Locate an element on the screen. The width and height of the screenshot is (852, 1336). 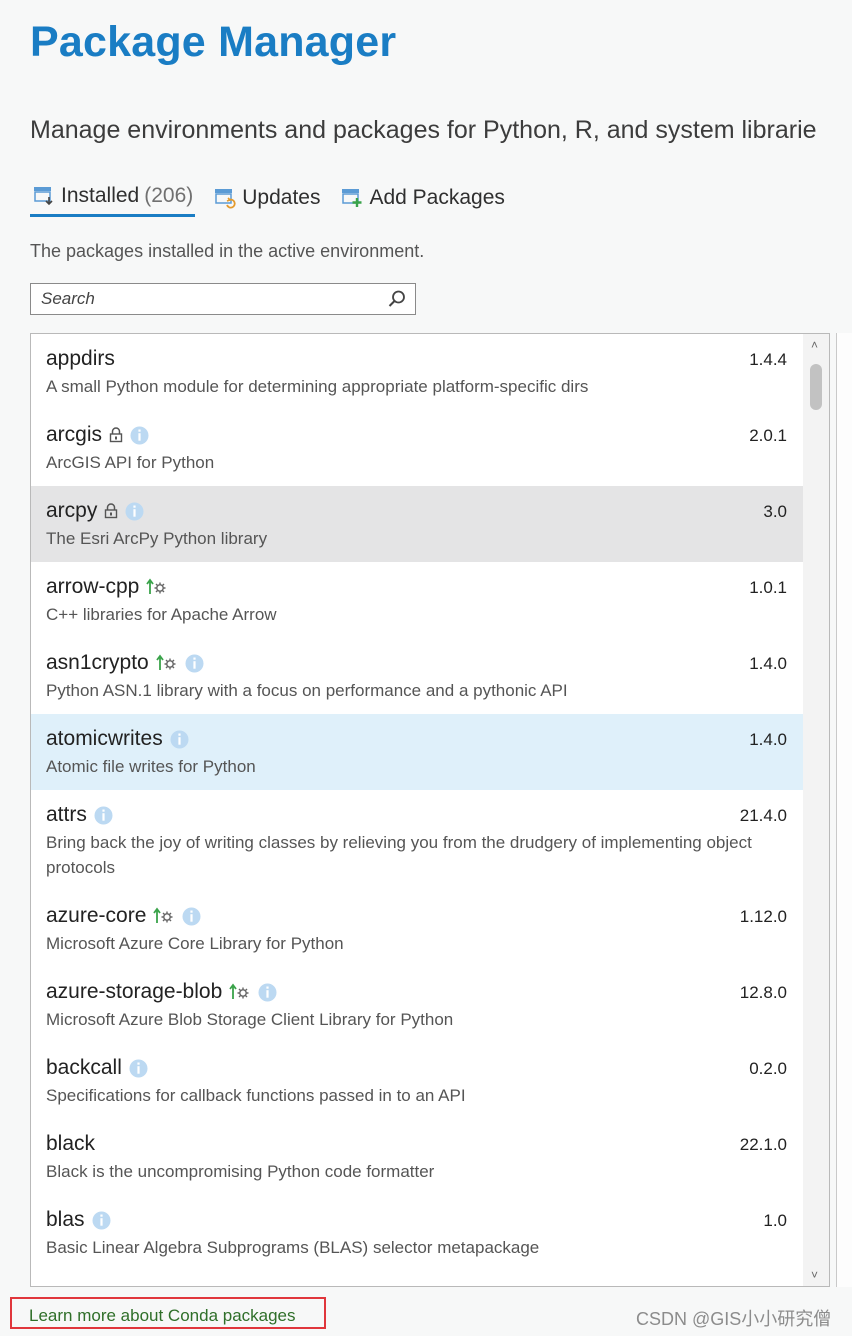
tab-bar: Installed (206) Updates Add Packages is located at coordinates (268, 200).